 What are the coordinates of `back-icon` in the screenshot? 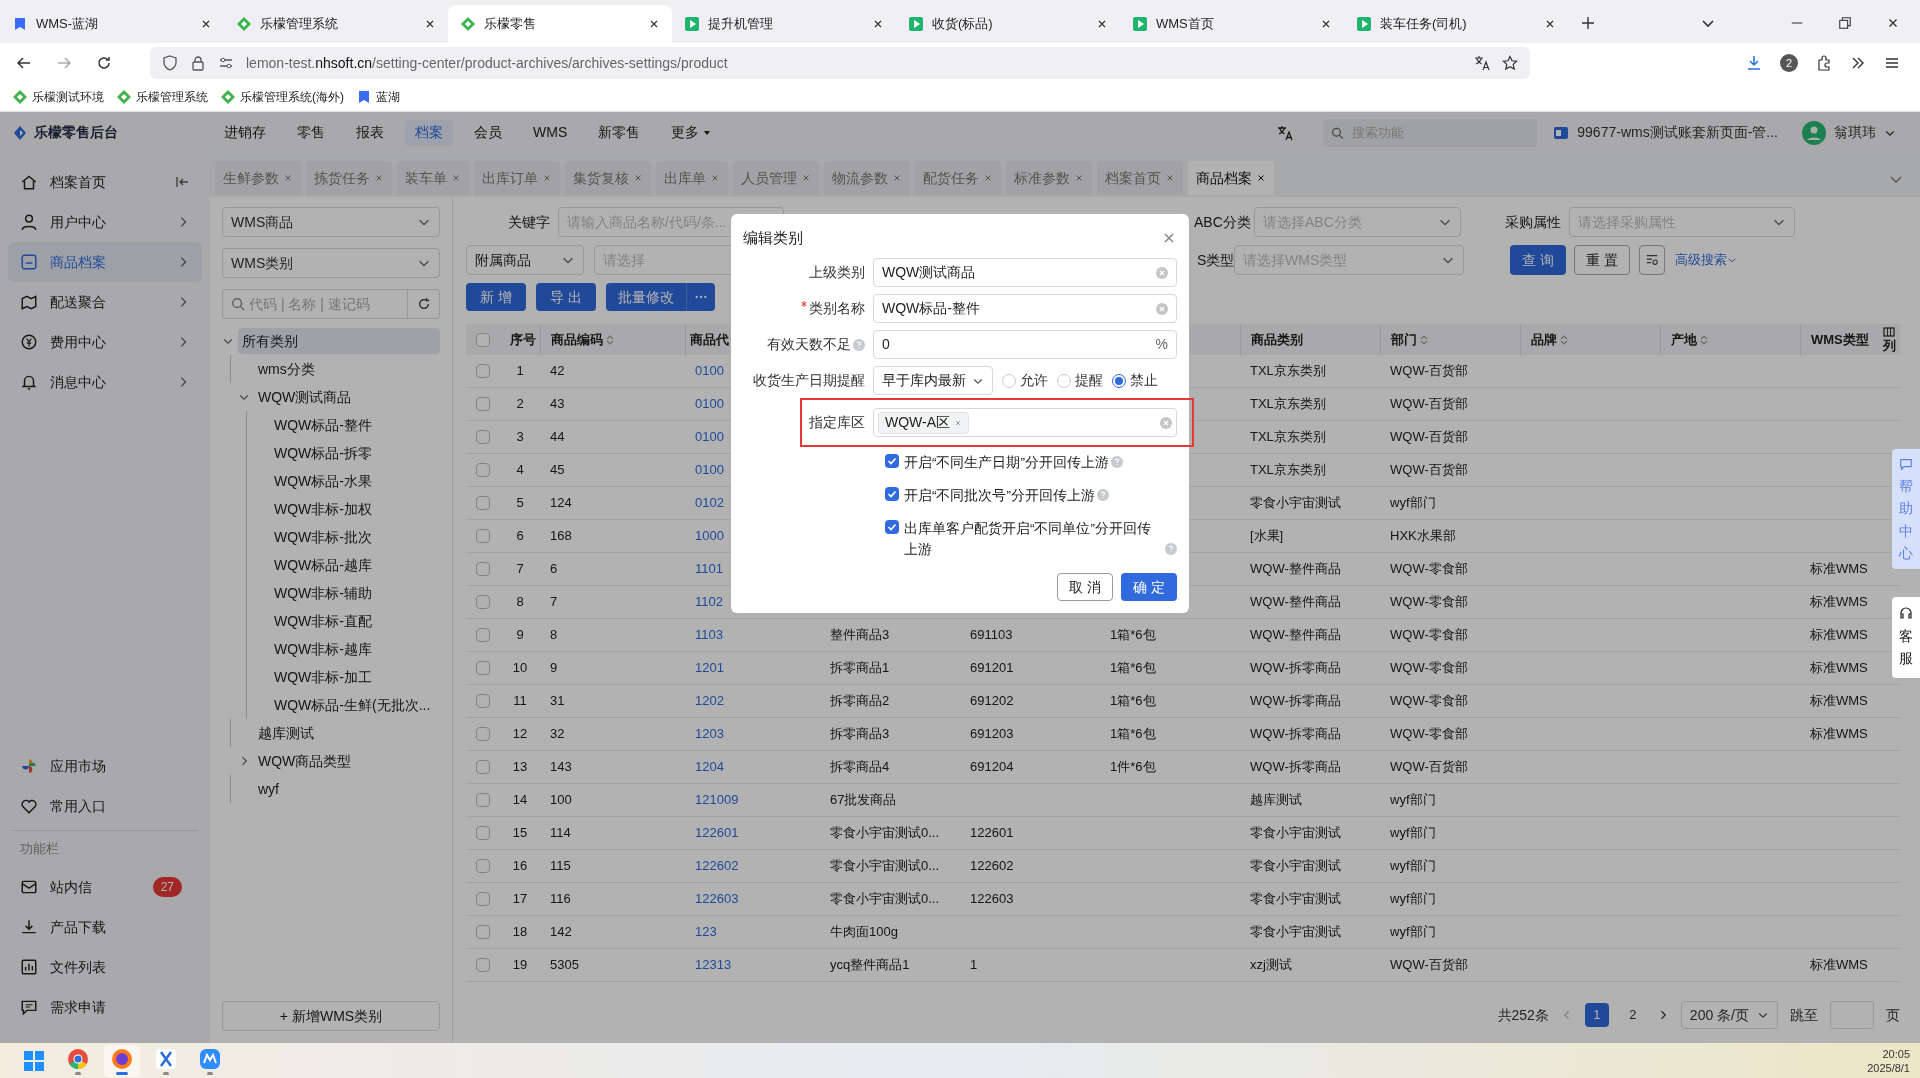 It's located at (24, 63).